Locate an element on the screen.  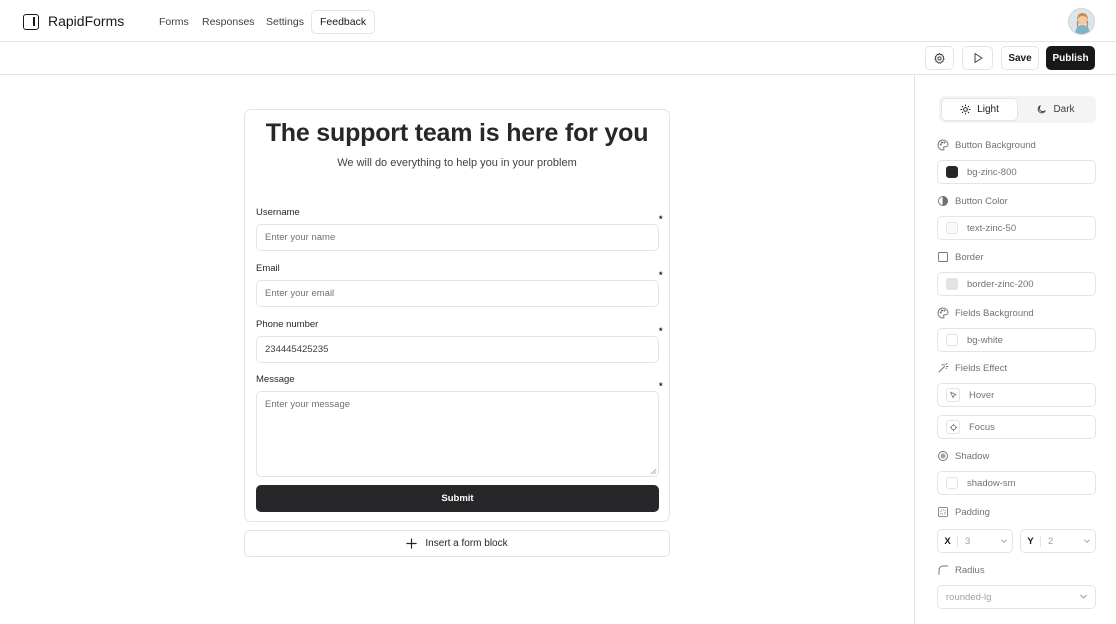
submit-button: Submit is located at coordinates (457, 498).